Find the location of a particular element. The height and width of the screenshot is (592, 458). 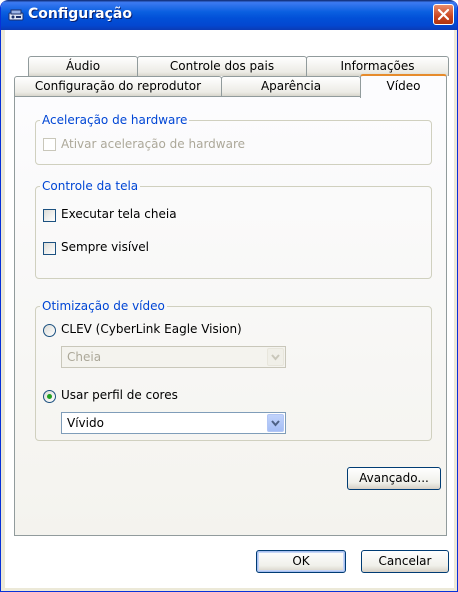

hardware-acceleration-label: Ativar aceleração de hardware is located at coordinates (153, 144).